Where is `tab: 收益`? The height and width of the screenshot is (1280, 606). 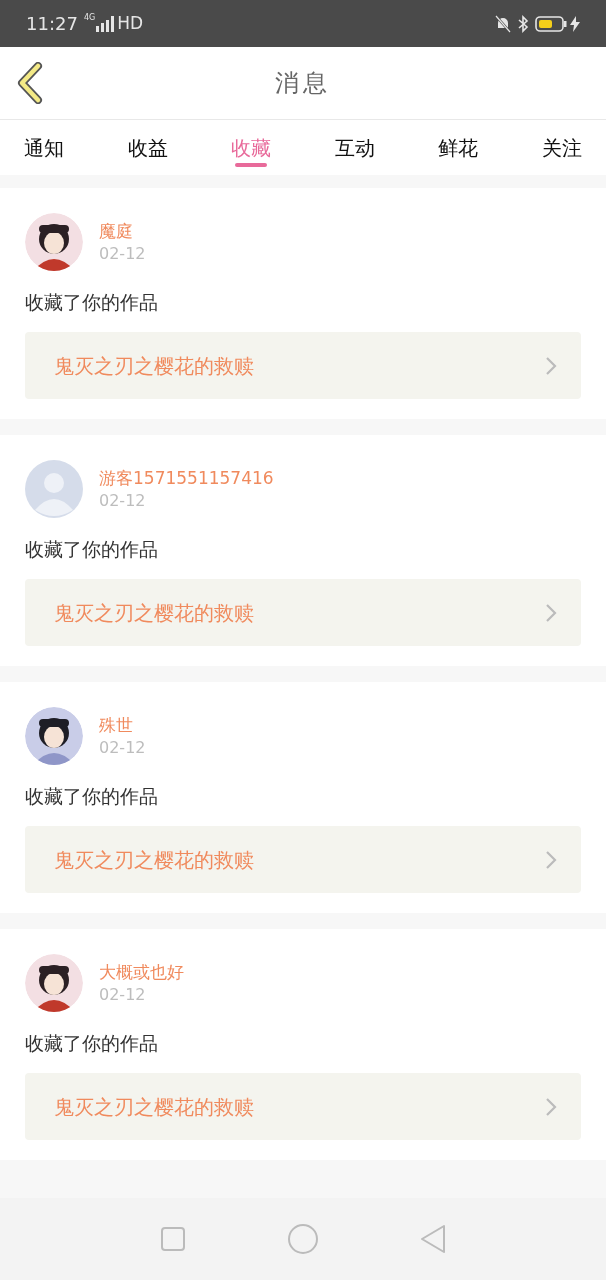
tab: 收益 is located at coordinates (147, 147).